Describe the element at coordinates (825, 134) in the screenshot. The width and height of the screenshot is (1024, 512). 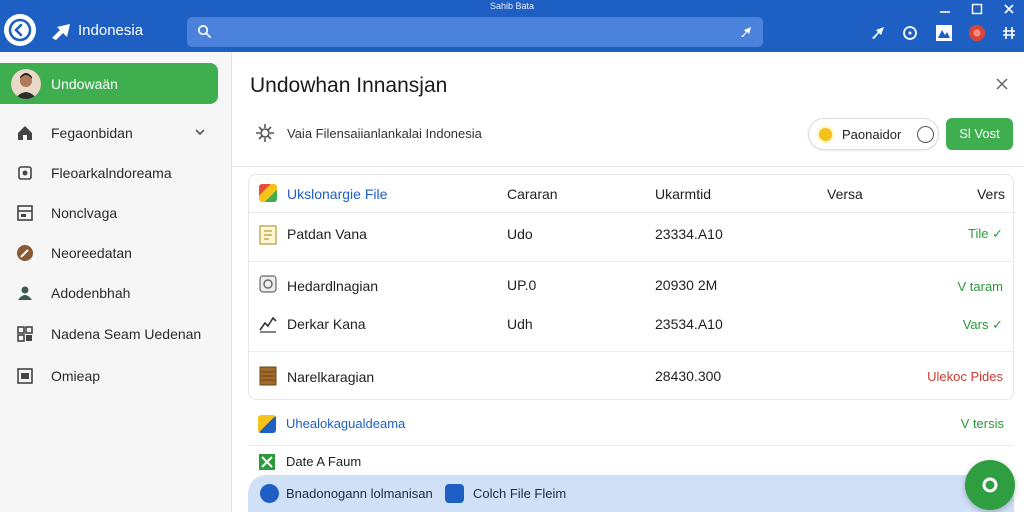
I see `coin-icon` at that location.